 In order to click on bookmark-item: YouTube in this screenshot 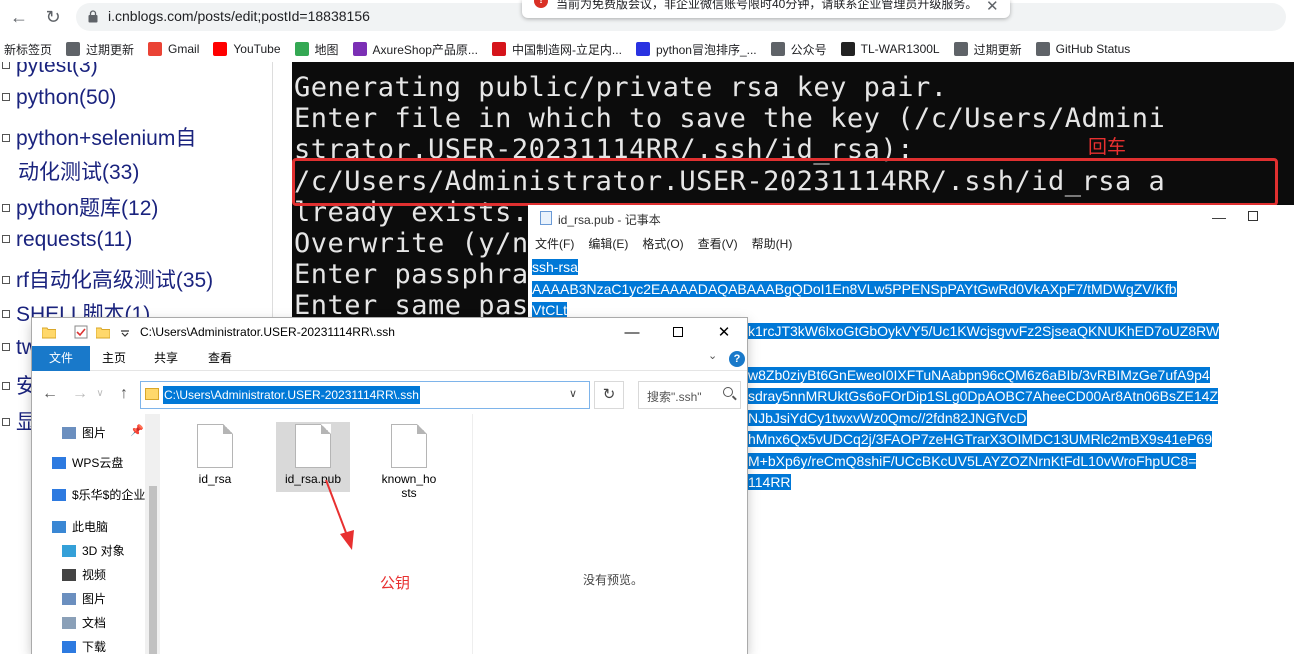, I will do `click(247, 49)`.